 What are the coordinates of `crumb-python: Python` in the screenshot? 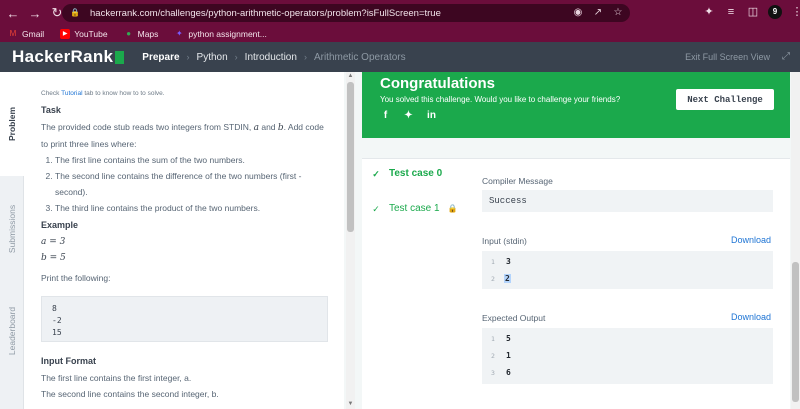 It's located at (212, 57).